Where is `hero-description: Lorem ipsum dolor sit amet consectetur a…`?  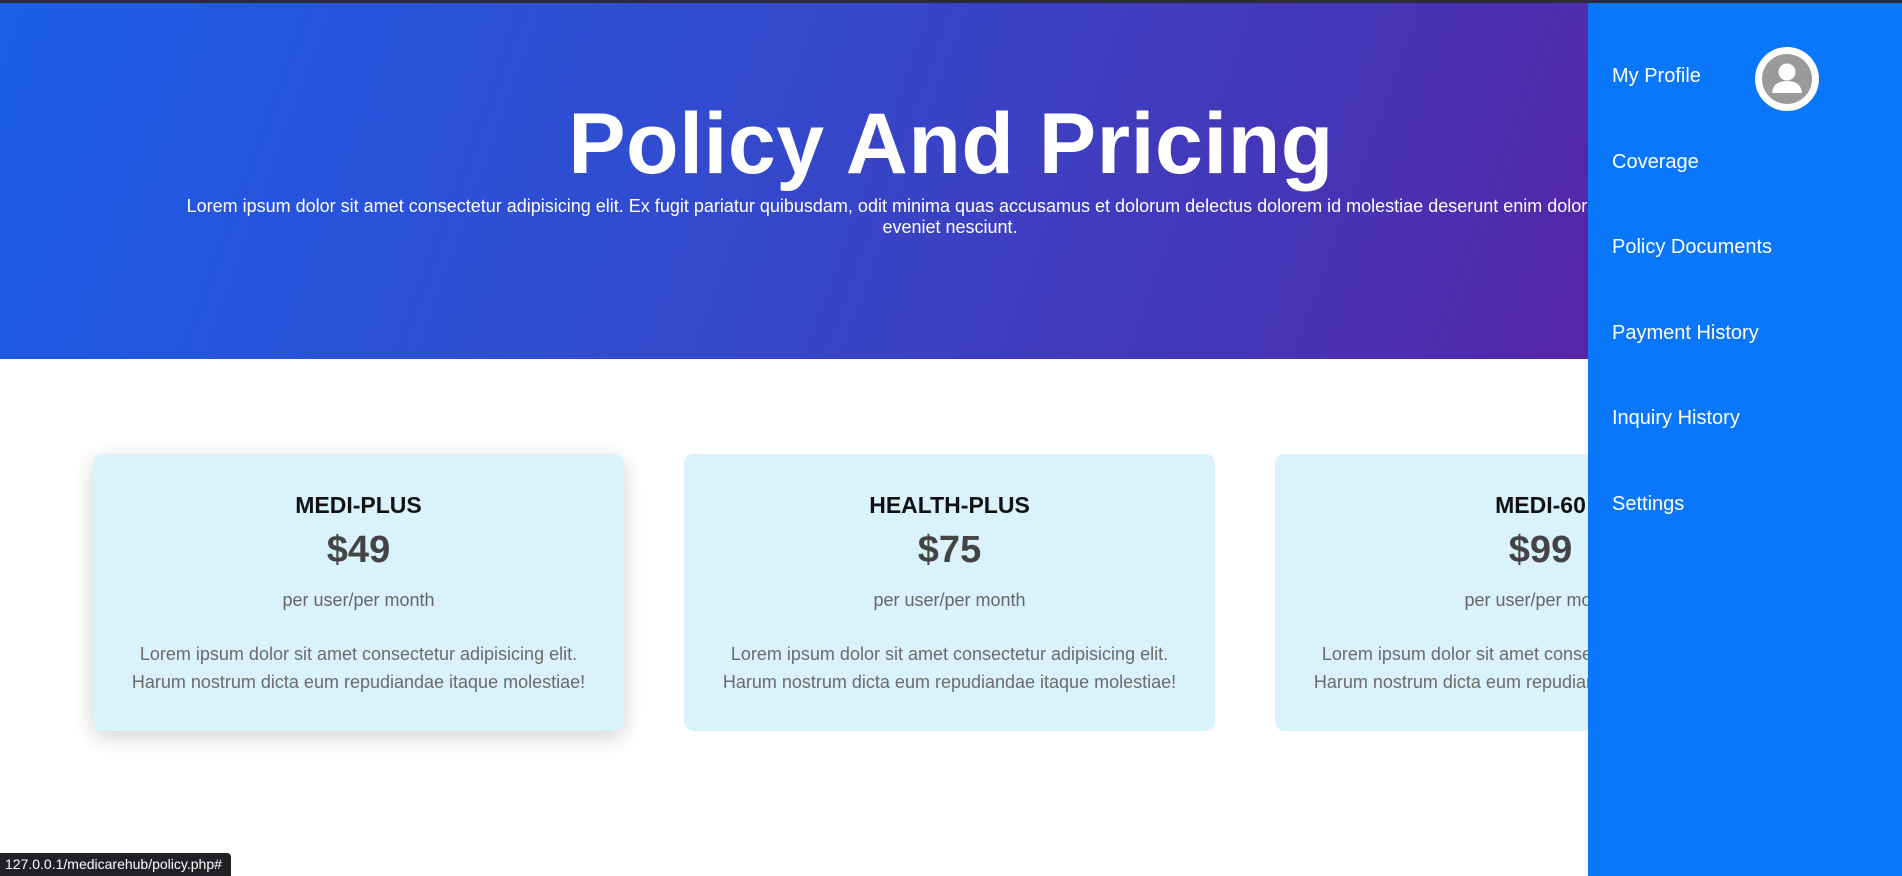
hero-description: Lorem ipsum dolor sit amet consectetur a… is located at coordinates (950, 216).